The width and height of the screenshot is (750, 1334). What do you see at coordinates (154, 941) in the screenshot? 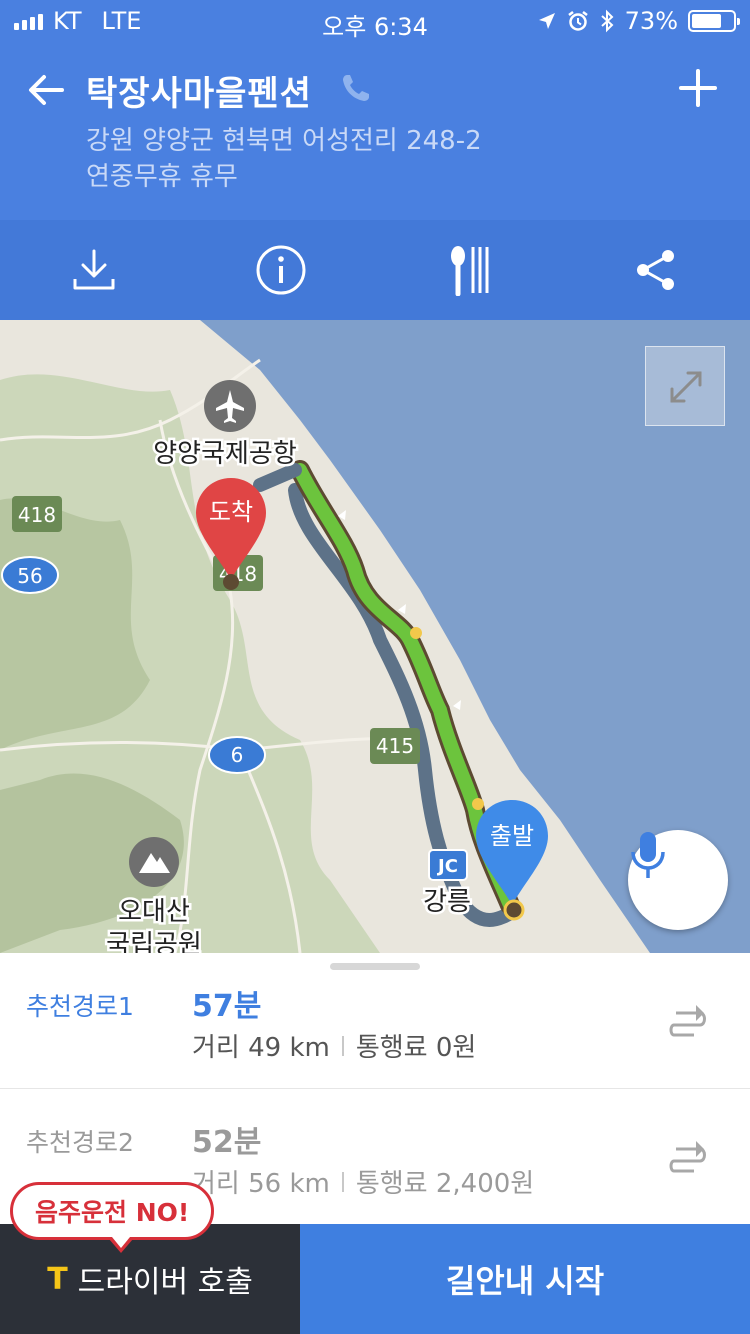
I see `park-label-line2: 국립공원` at bounding box center [154, 941].